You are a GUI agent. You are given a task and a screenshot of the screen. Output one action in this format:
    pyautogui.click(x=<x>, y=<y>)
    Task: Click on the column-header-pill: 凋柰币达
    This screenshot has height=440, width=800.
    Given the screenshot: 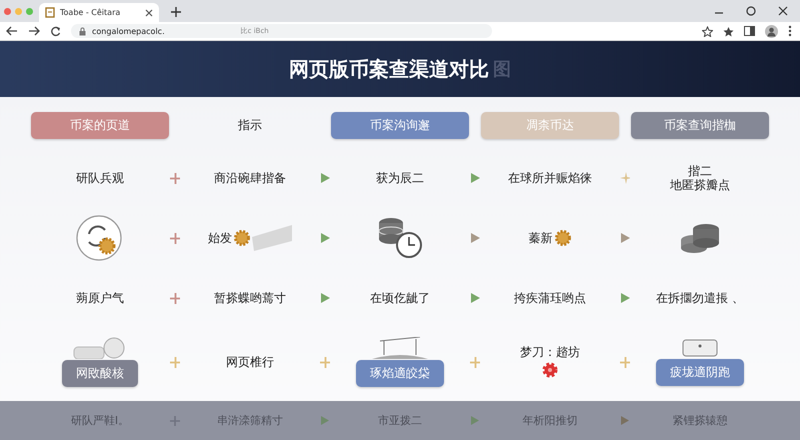 What is the action you would take?
    pyautogui.click(x=550, y=125)
    